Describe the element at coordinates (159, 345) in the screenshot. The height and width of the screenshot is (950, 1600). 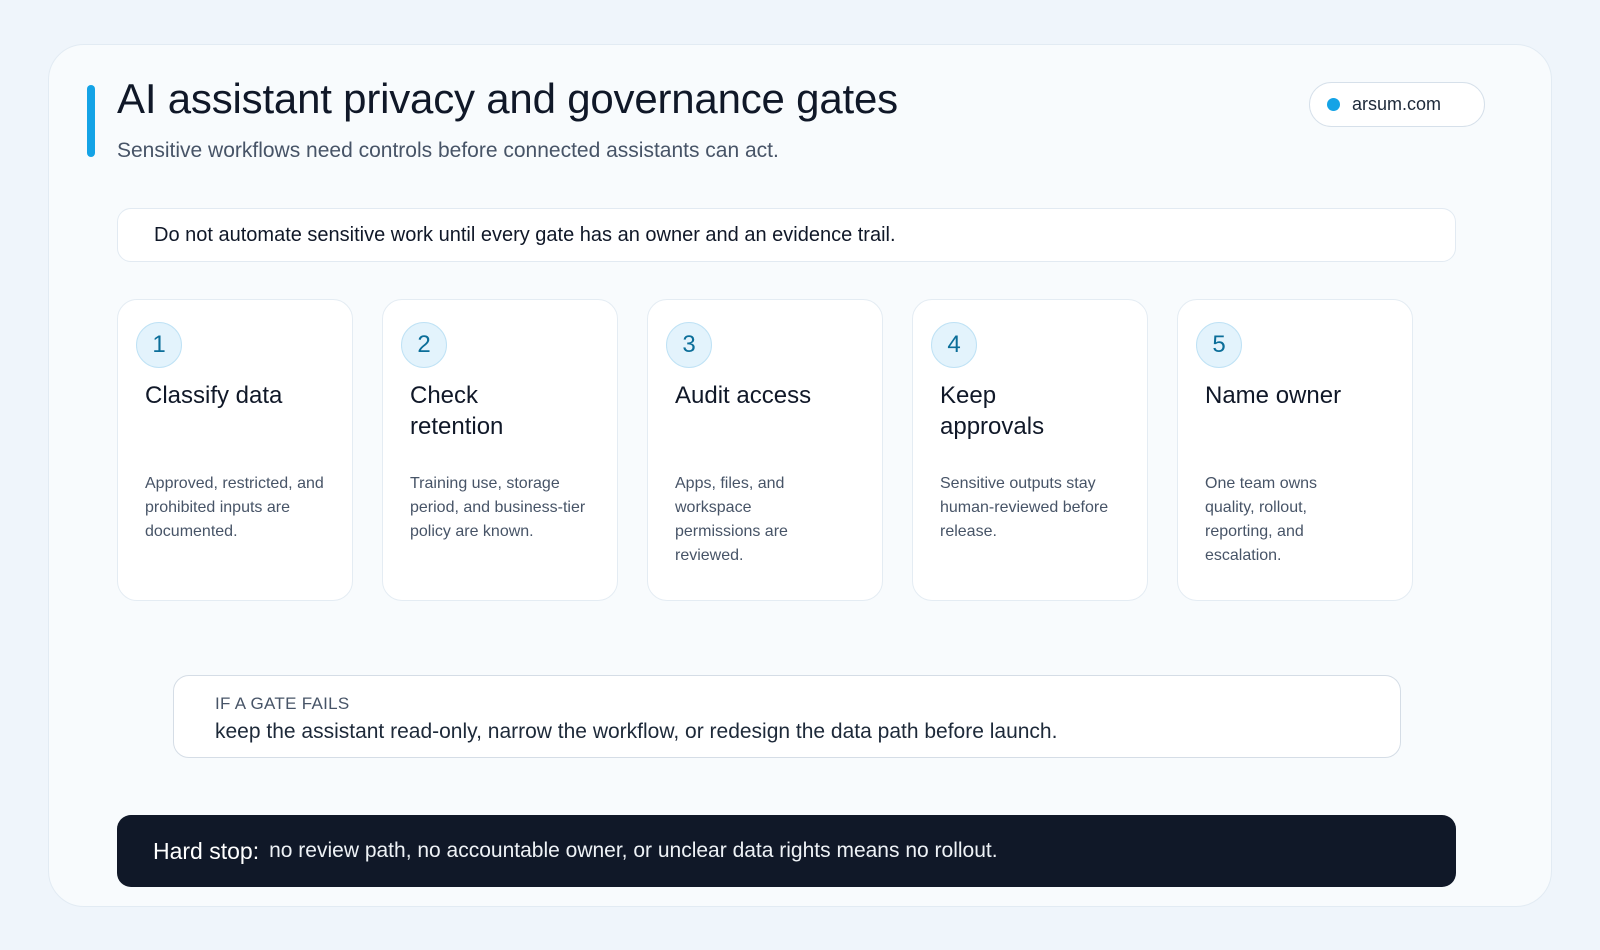
I see `gate-number-badge: 1` at that location.